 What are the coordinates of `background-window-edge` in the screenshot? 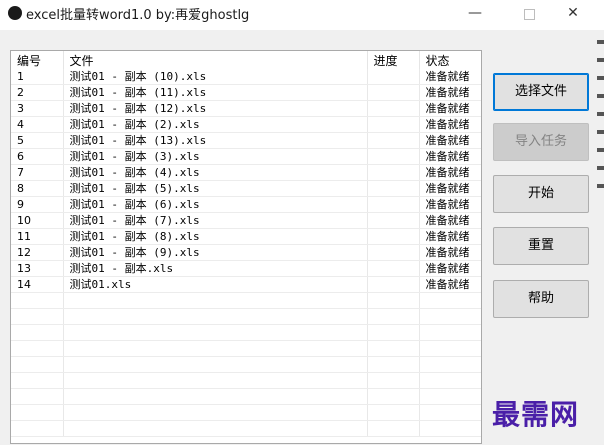 It's located at (600, 130).